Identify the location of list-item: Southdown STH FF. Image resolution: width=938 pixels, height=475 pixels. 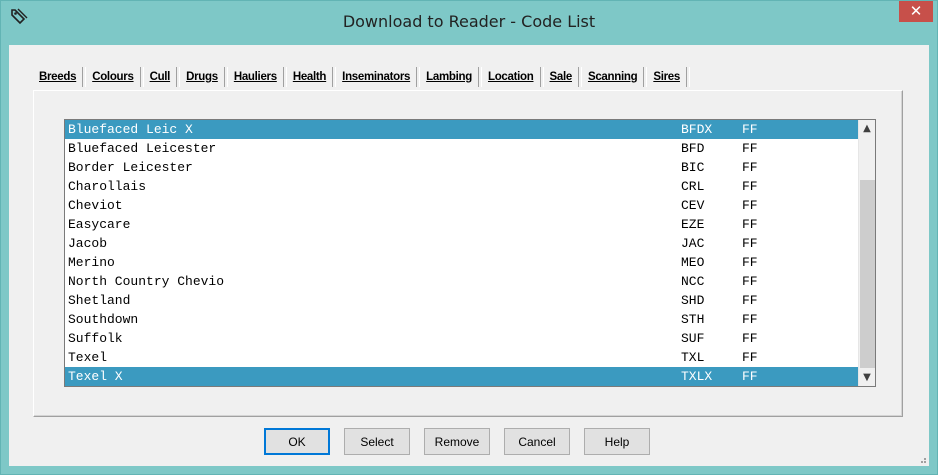
(461, 319).